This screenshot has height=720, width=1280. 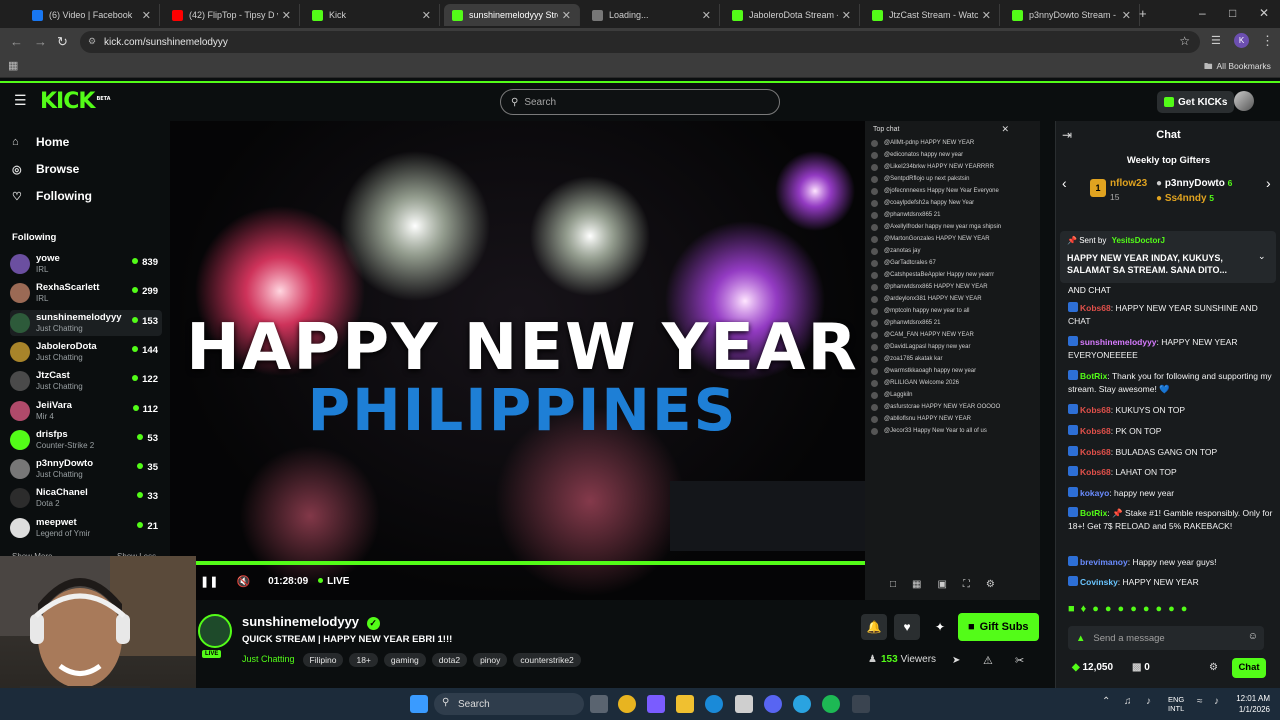 I want to click on streamer-name: sunshinemelodyyy ✓, so click(x=311, y=622).